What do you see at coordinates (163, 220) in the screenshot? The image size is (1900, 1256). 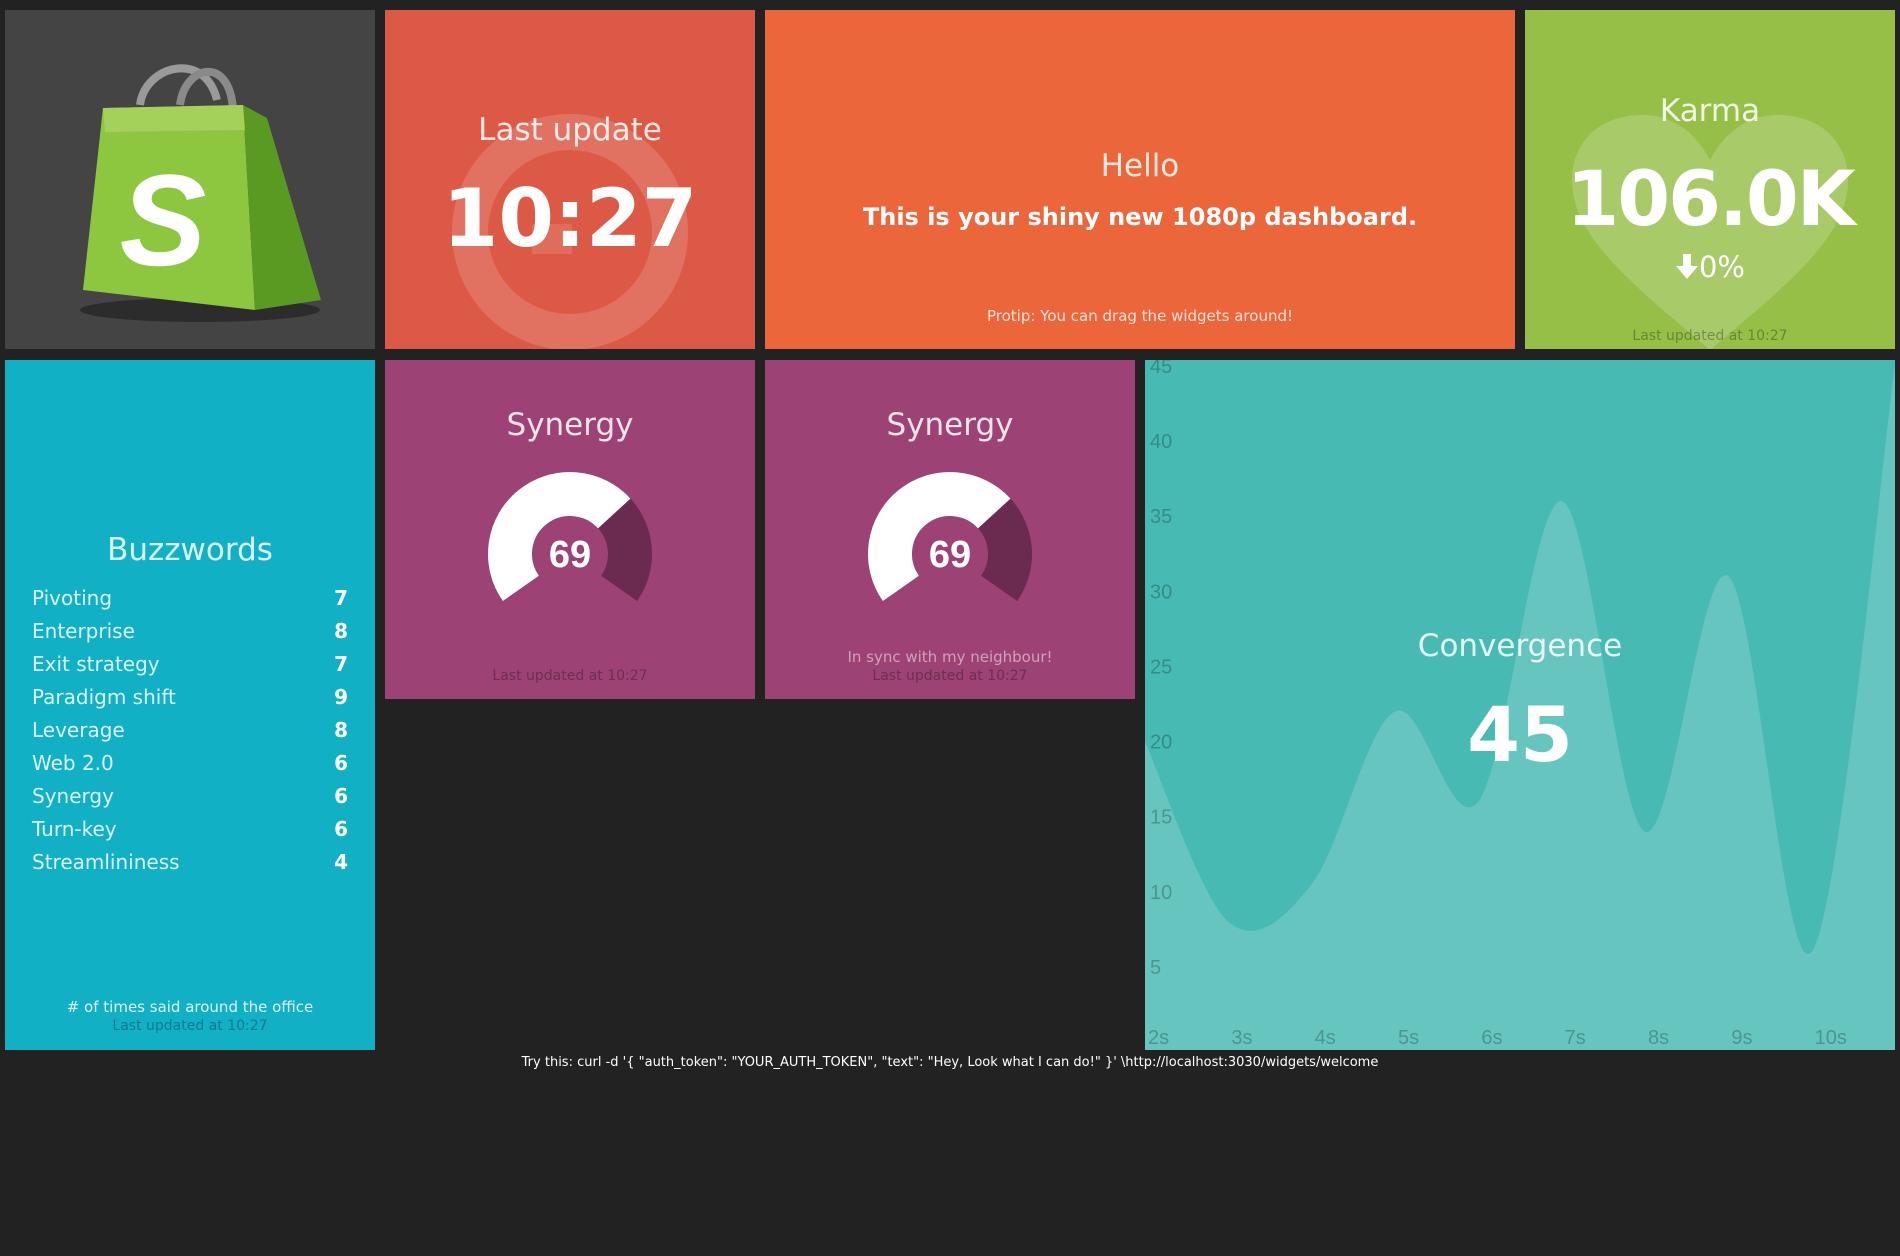 I see `svg-text: S` at bounding box center [163, 220].